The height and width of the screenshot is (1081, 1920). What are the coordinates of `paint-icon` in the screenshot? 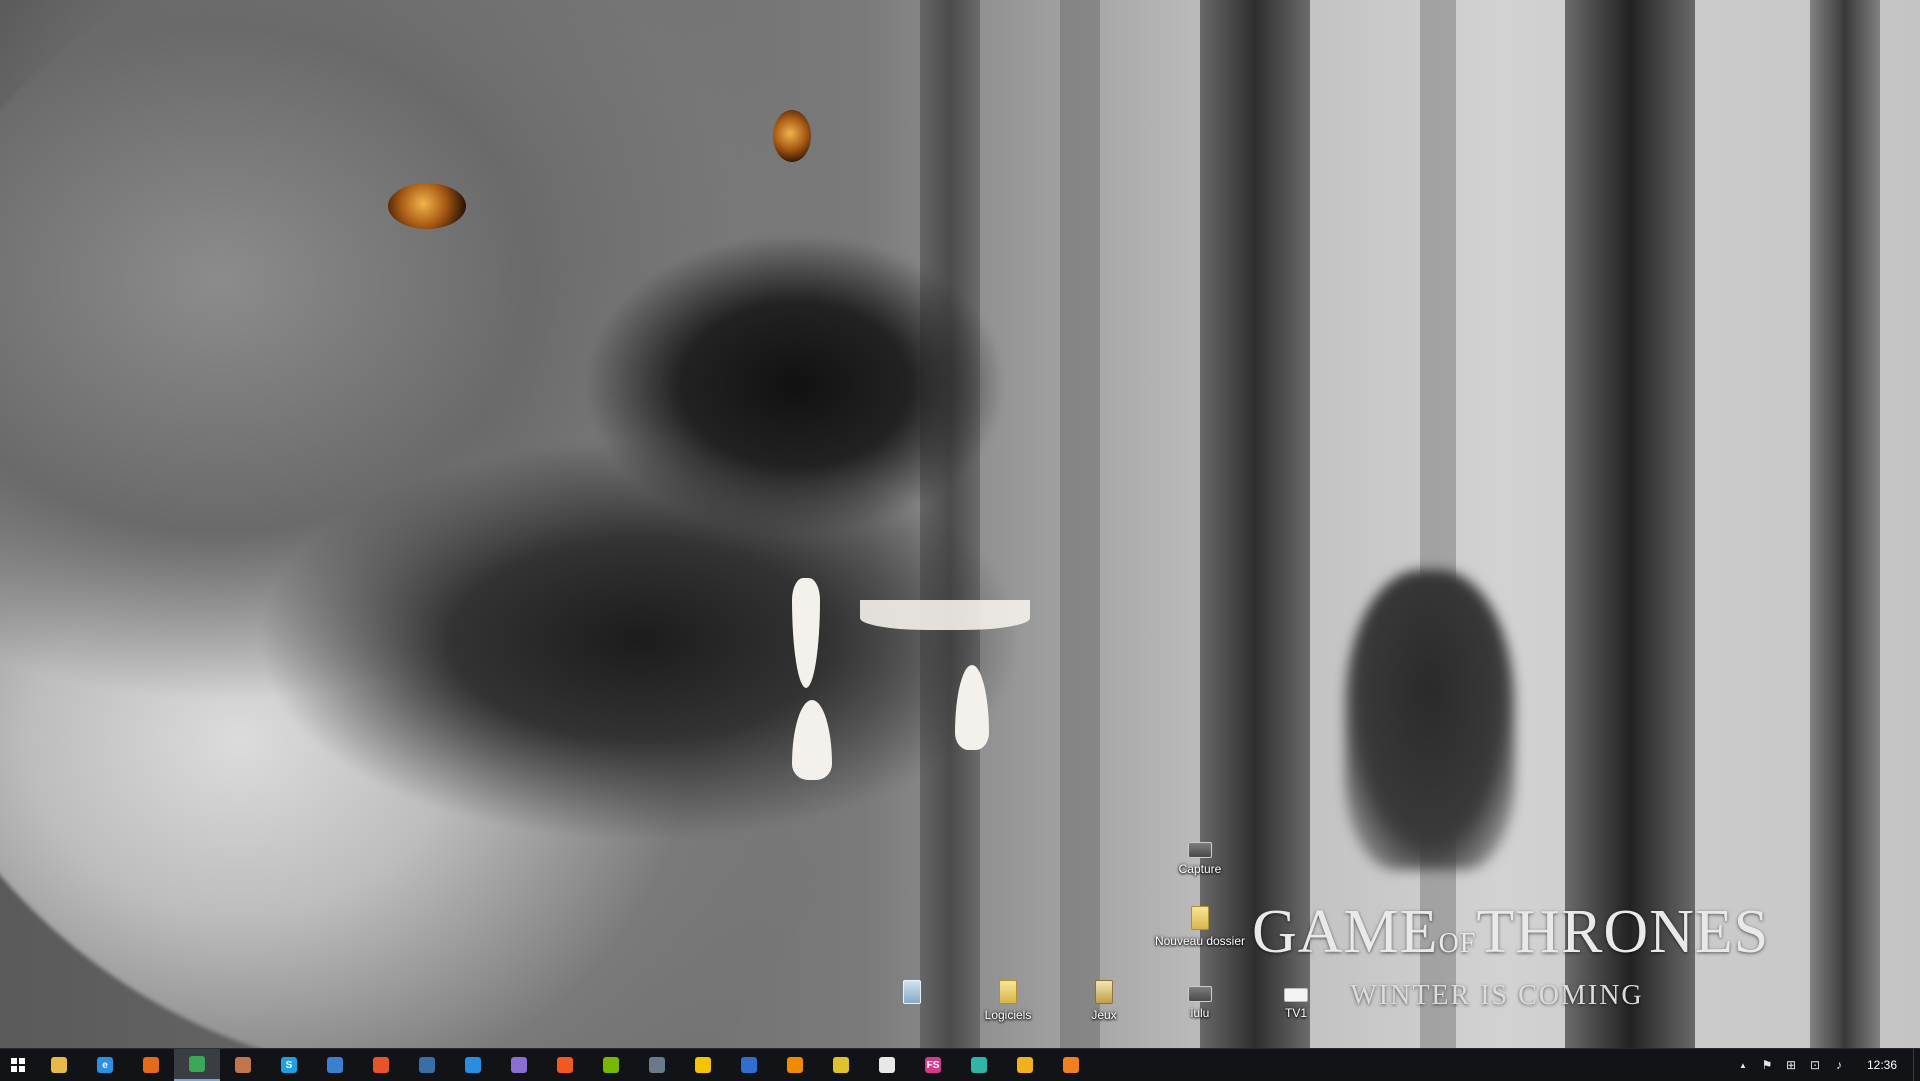 It's located at (243, 1065).